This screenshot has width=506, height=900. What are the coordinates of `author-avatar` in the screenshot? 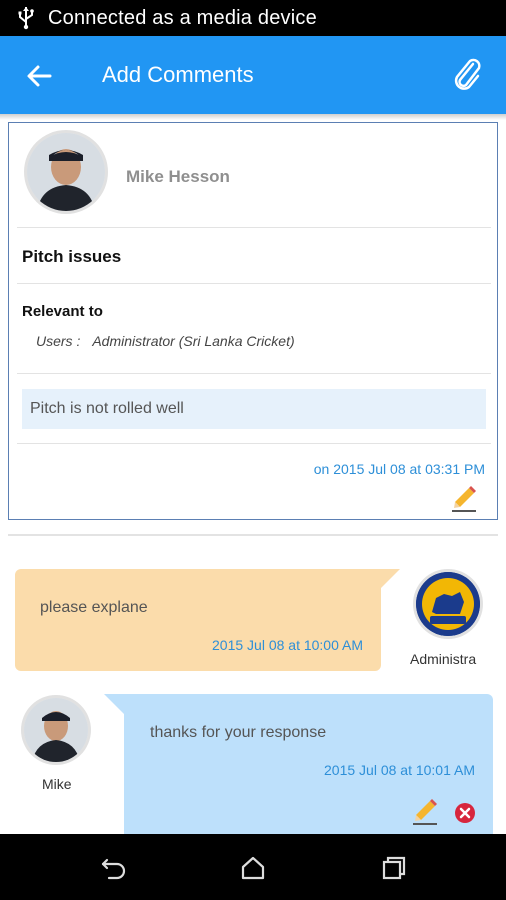 It's located at (66, 172).